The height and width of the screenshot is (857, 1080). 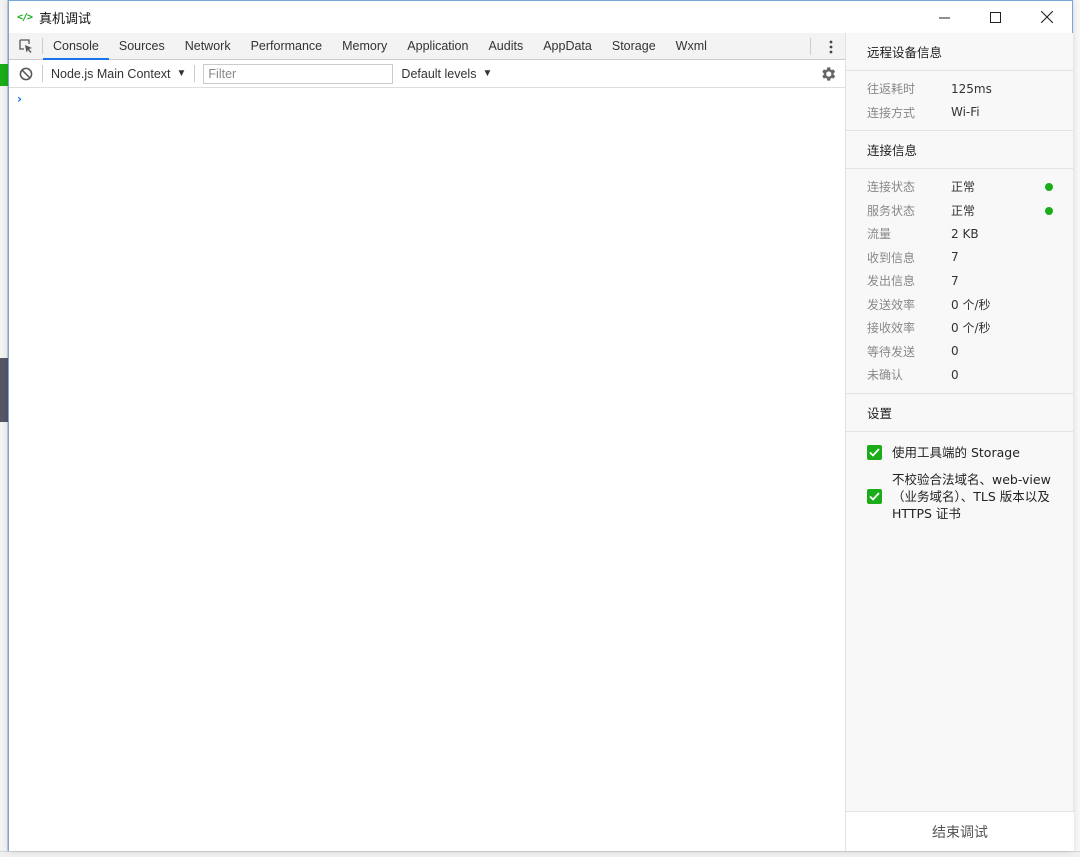 I want to click on info-key: 未确认, so click(x=885, y=375).